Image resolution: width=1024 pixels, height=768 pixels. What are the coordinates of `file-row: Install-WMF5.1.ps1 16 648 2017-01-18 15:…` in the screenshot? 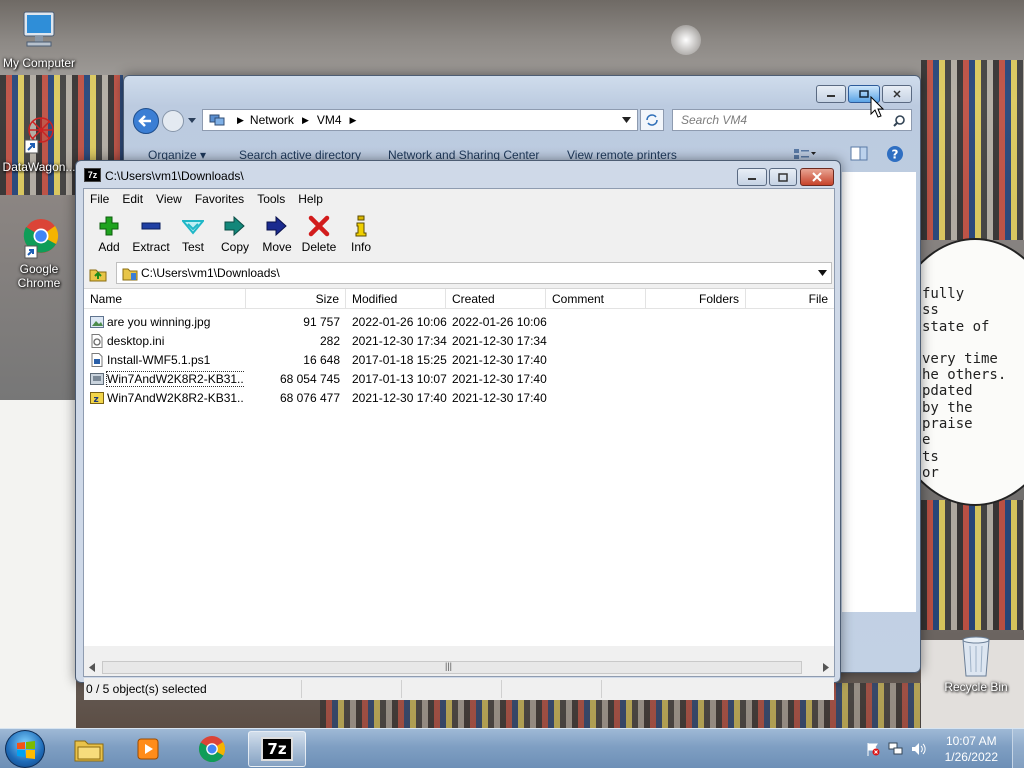 It's located at (459, 360).